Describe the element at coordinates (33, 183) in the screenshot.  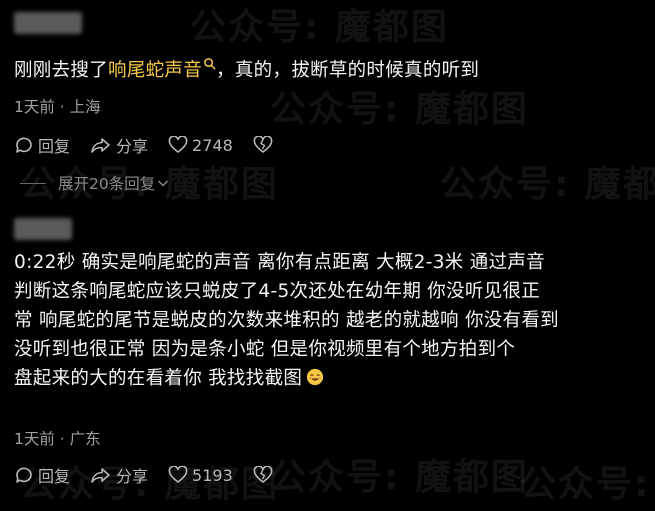
I see `divider-line` at that location.